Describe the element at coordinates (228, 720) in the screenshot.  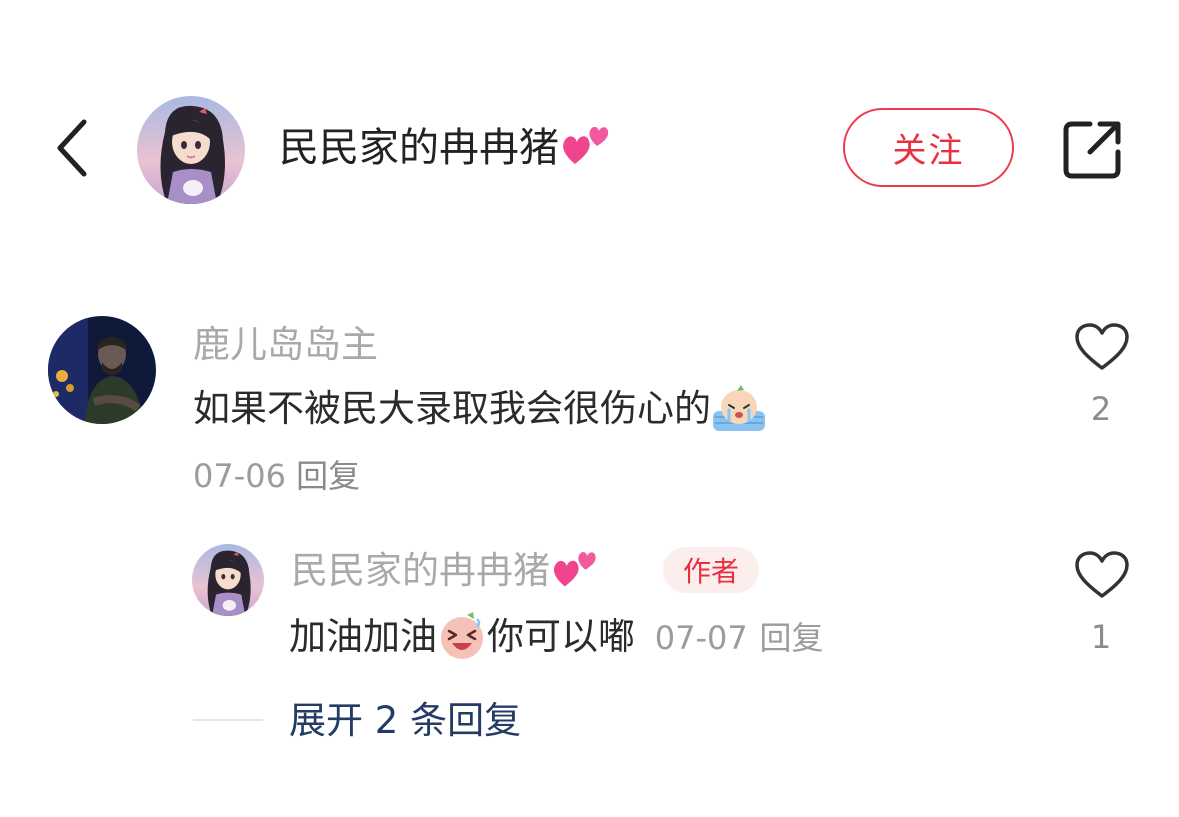
I see `expand-divider` at that location.